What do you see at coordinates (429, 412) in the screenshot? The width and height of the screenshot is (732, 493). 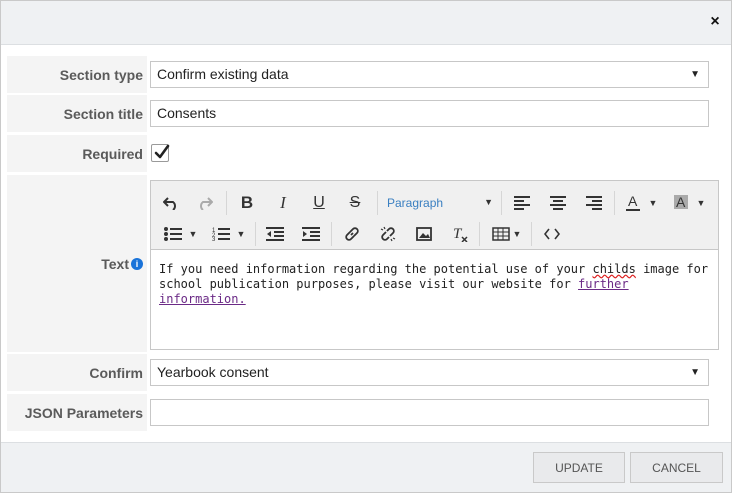 I see `json-parameters-input` at bounding box center [429, 412].